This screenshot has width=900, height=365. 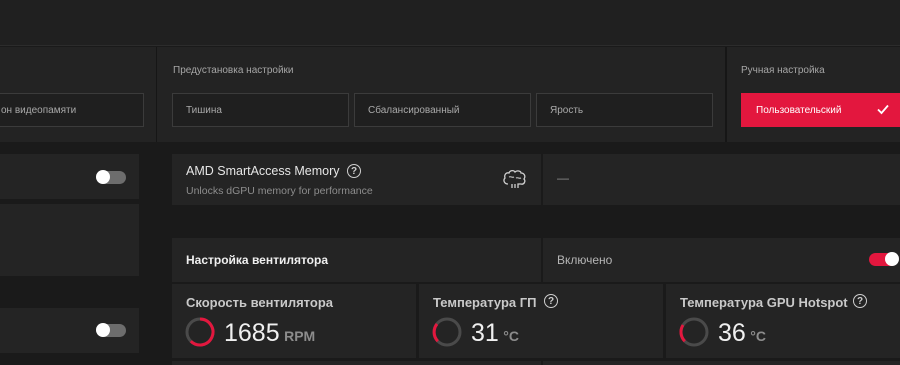 What do you see at coordinates (783, 70) in the screenshot?
I see `manual-tuning-label: Ручная настройка` at bounding box center [783, 70].